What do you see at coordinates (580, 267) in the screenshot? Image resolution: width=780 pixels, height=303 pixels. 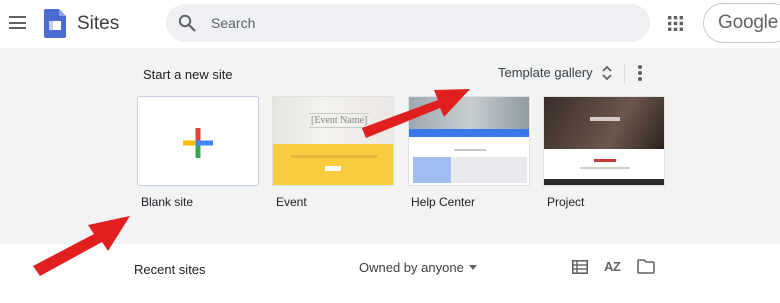 I see `list-view-icon` at bounding box center [580, 267].